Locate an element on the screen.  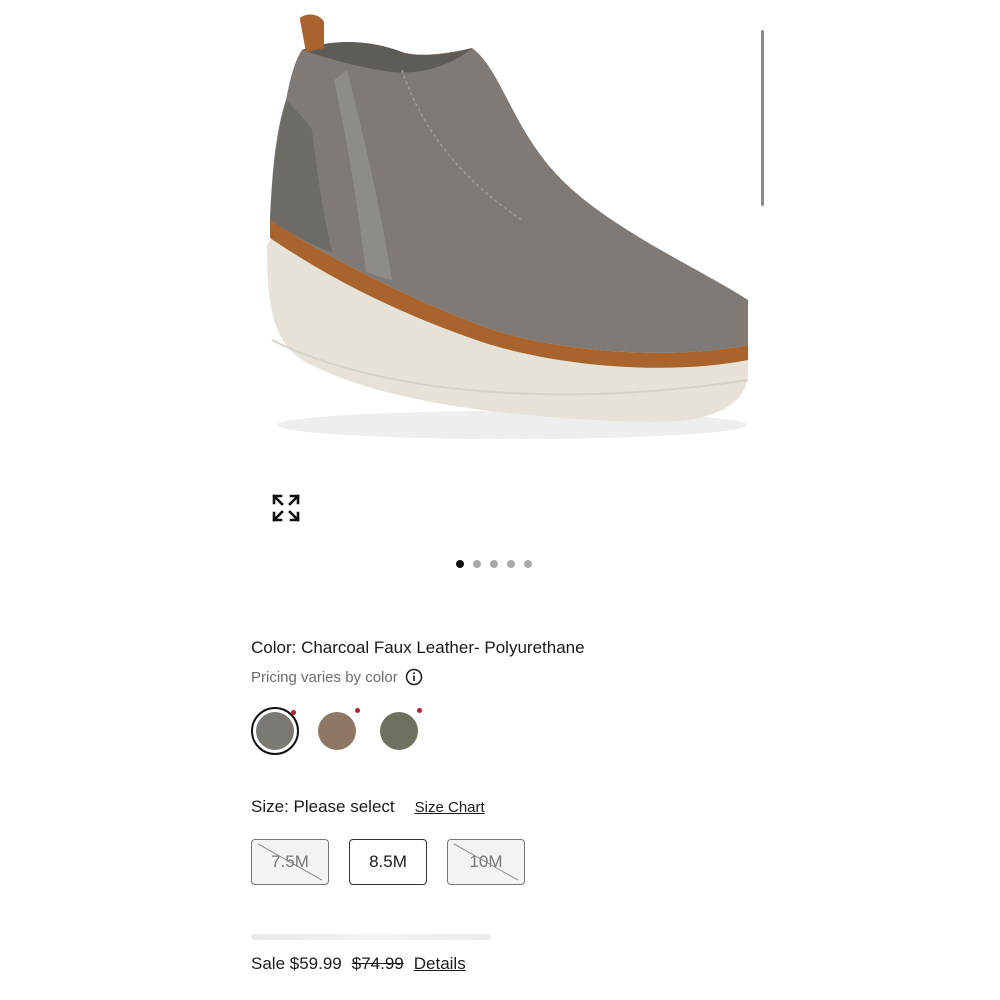
size-options: 7.5M 8.5M 10M is located at coordinates (388, 862).